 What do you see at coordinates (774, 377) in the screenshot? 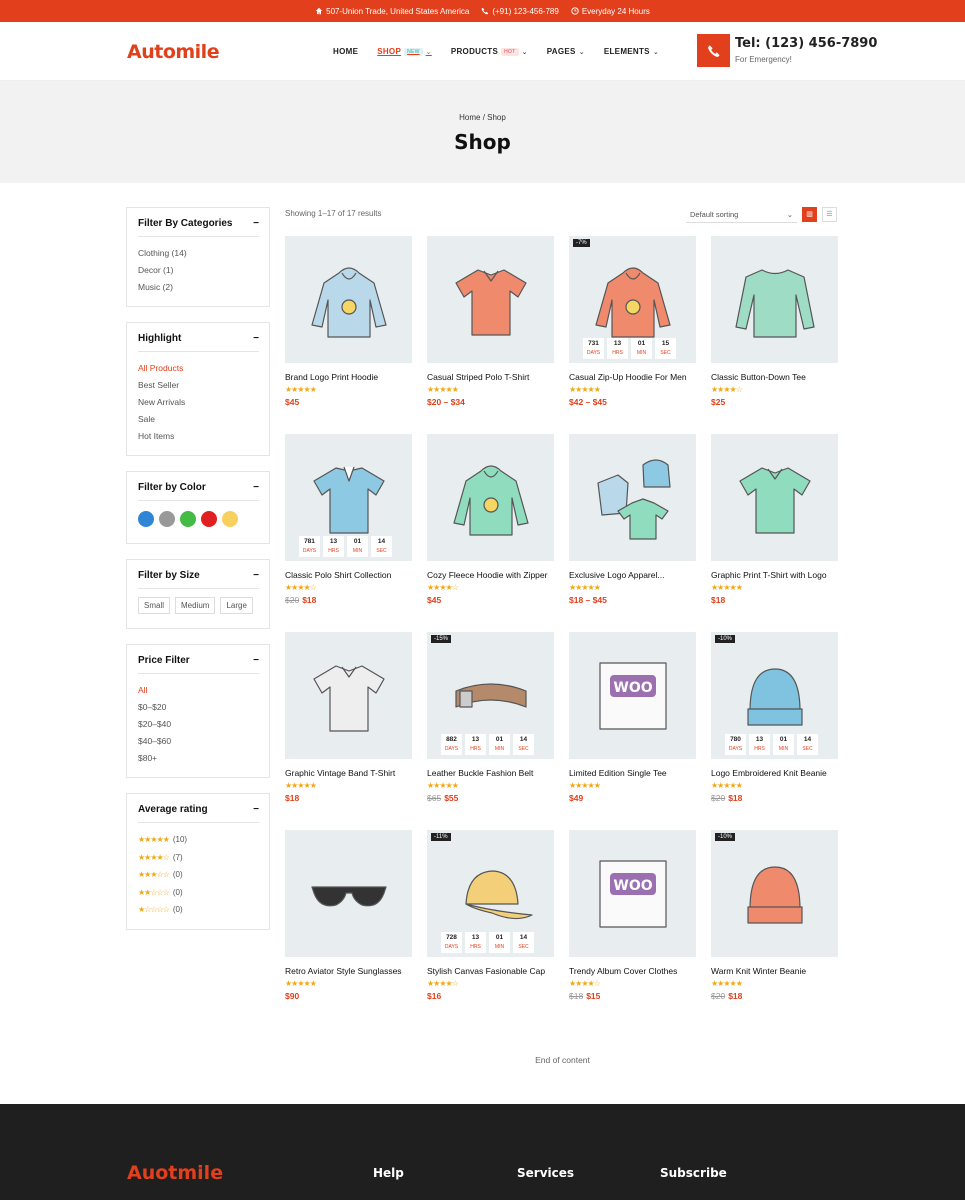
I see `product-name: Classic Button-Down Tee` at bounding box center [774, 377].